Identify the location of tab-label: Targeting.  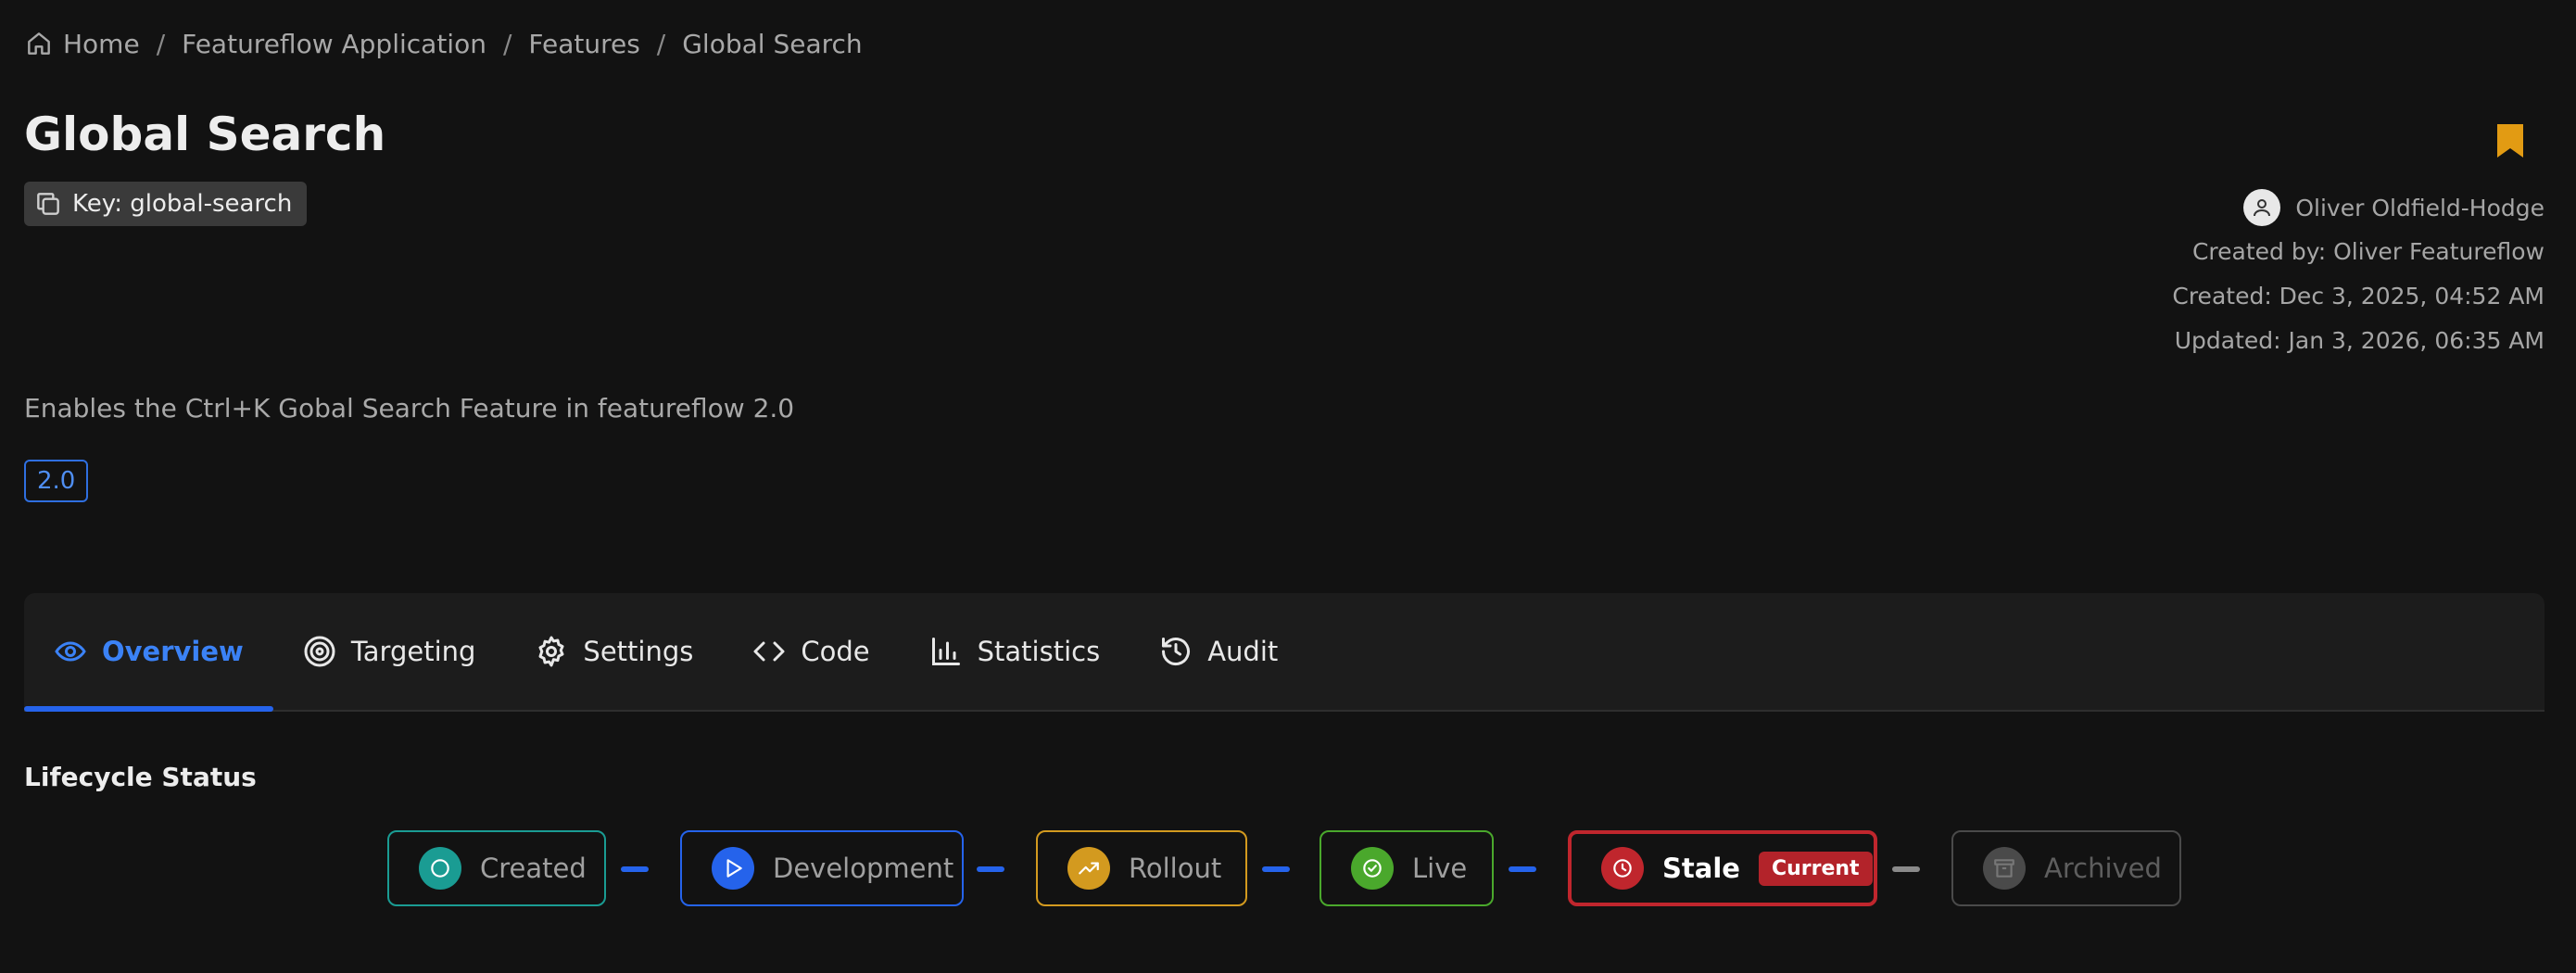
(413, 651).